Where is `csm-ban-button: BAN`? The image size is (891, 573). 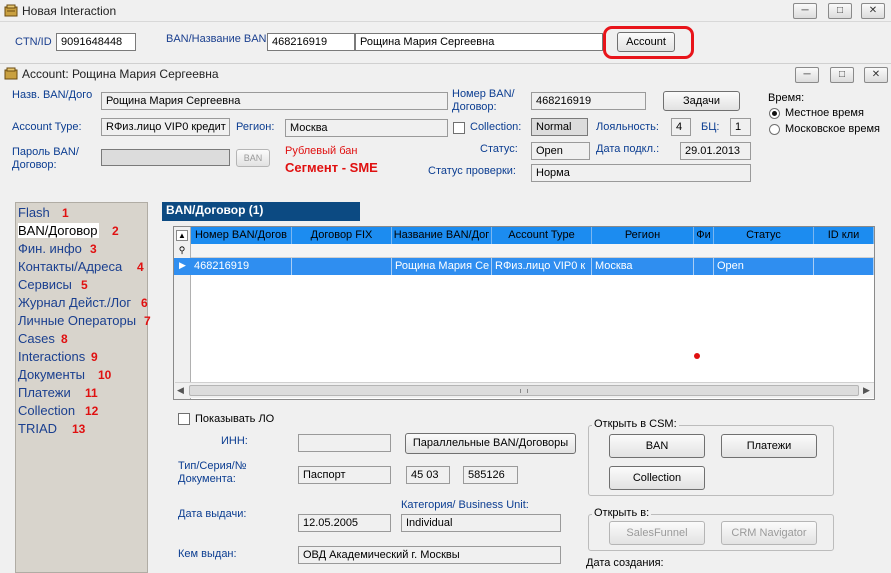 csm-ban-button: BAN is located at coordinates (657, 446).